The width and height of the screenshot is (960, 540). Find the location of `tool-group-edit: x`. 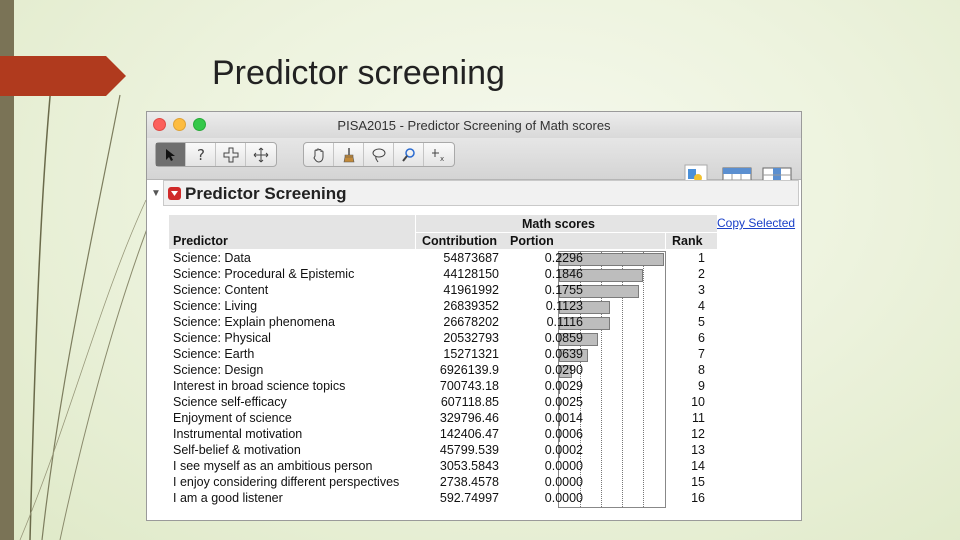

tool-group-edit: x is located at coordinates (379, 154).